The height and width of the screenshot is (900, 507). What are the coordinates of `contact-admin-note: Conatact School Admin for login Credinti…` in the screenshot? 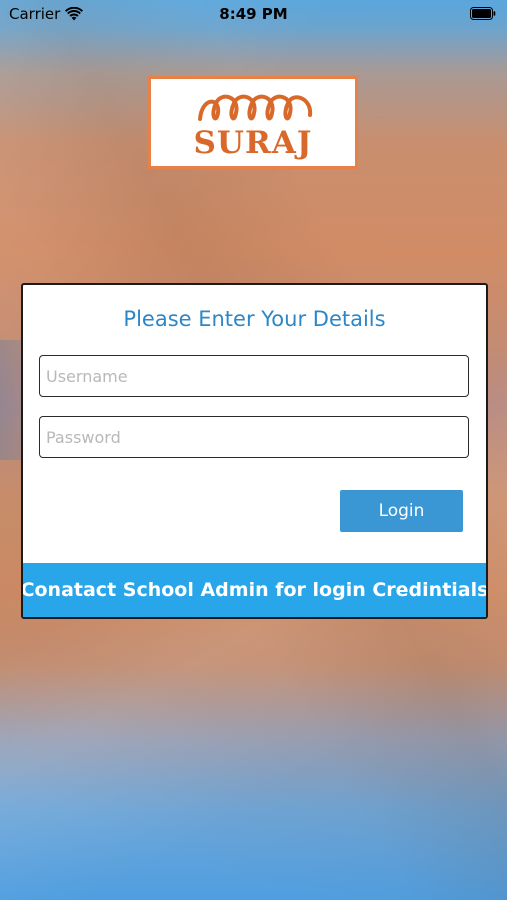 It's located at (254, 590).